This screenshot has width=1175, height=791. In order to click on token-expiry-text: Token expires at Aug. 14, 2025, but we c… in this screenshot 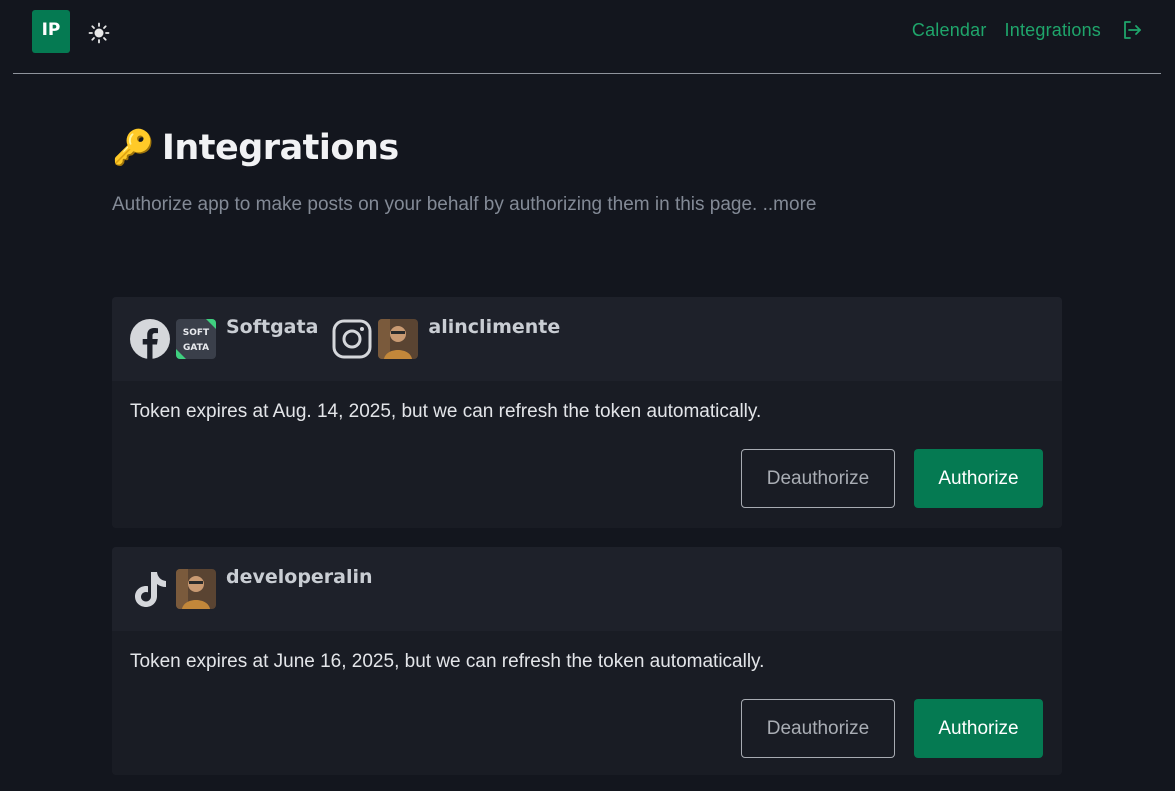, I will do `click(446, 411)`.